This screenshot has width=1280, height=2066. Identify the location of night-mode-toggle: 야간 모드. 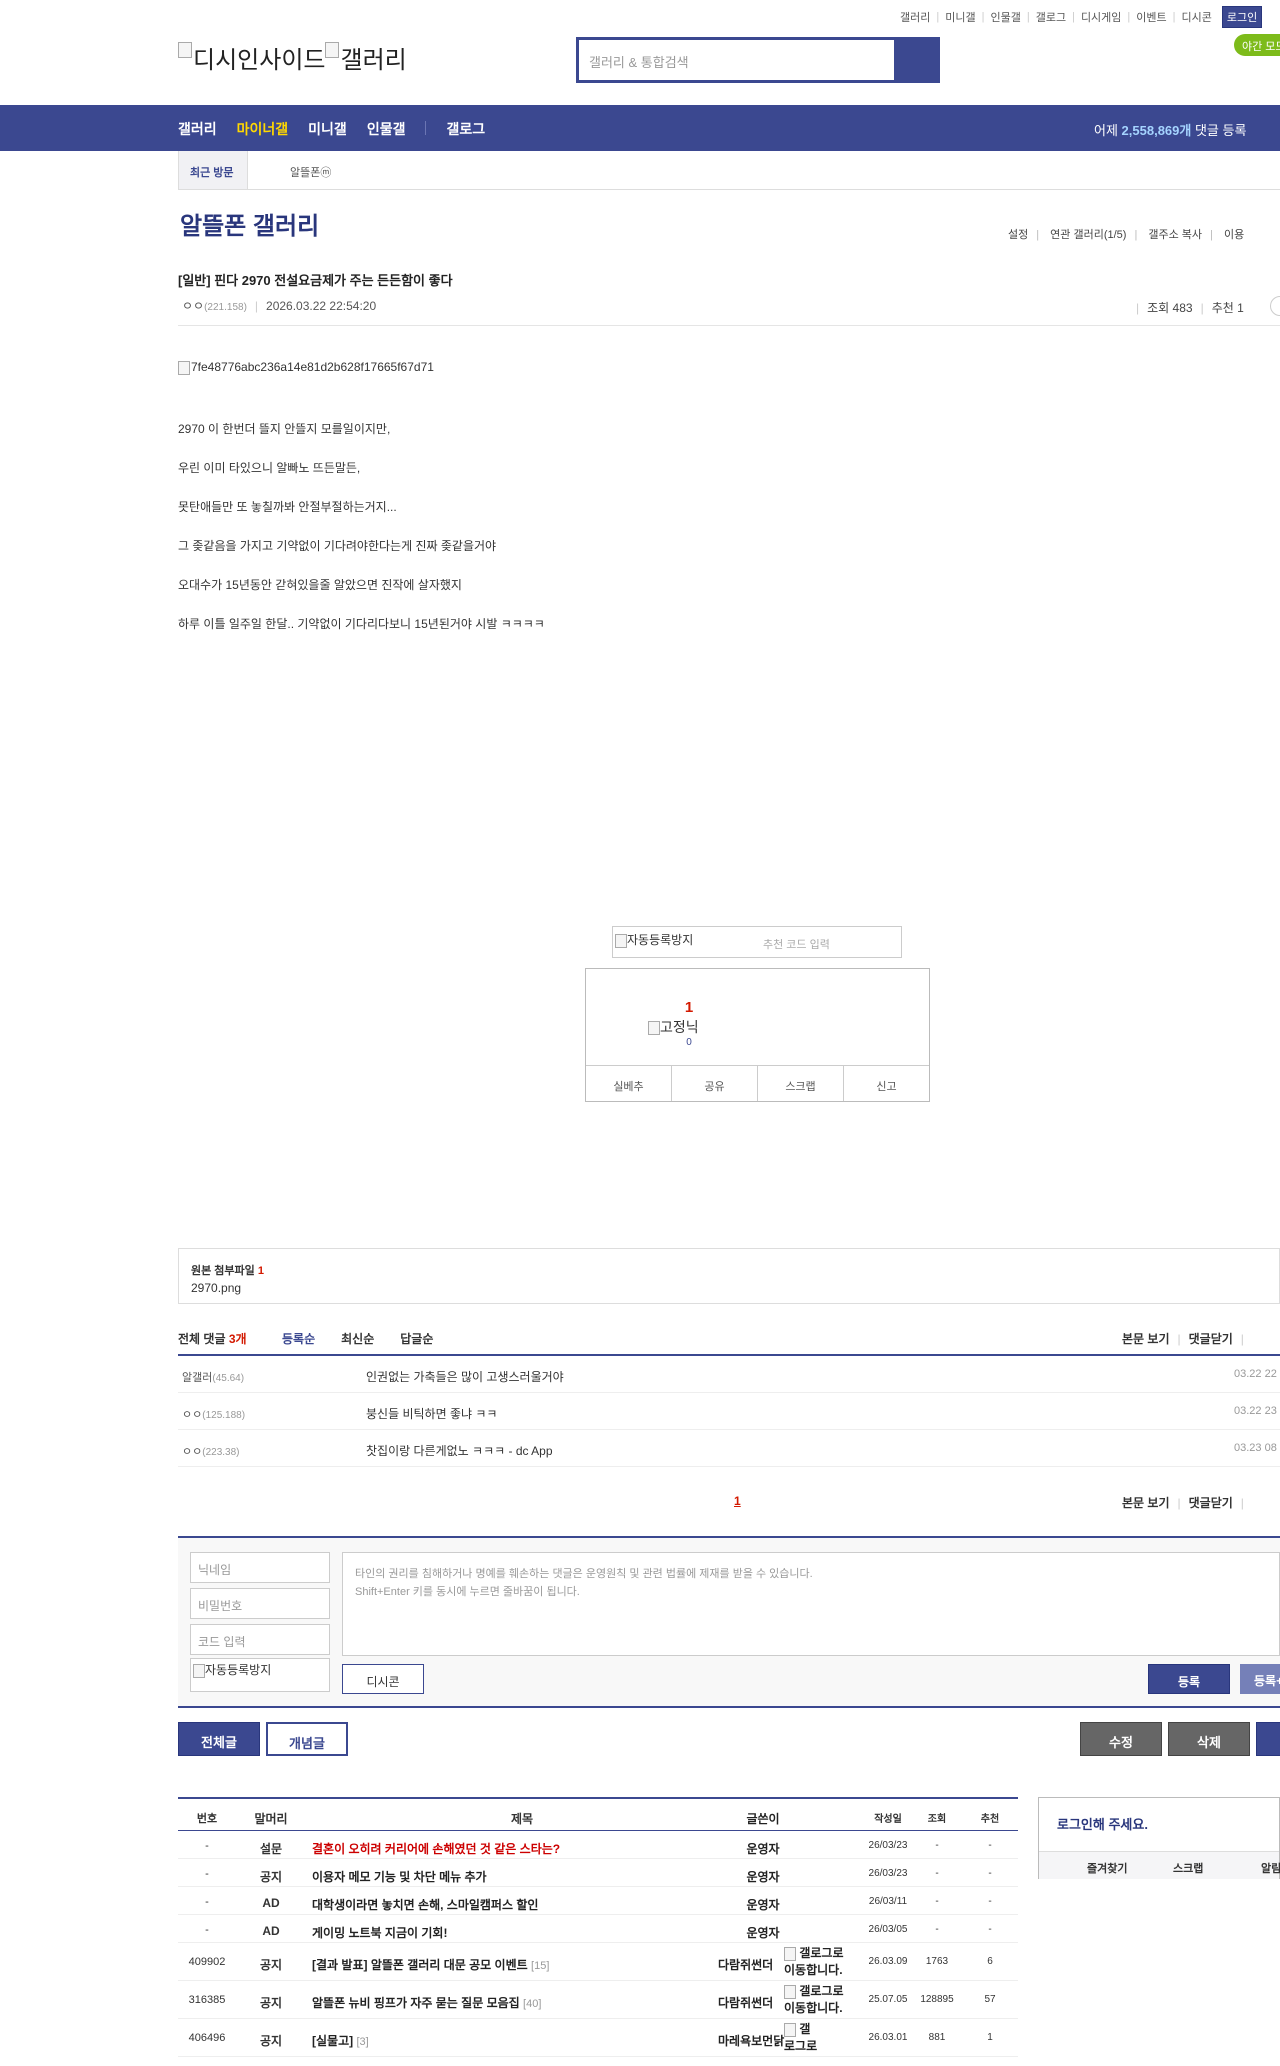
(1257, 45).